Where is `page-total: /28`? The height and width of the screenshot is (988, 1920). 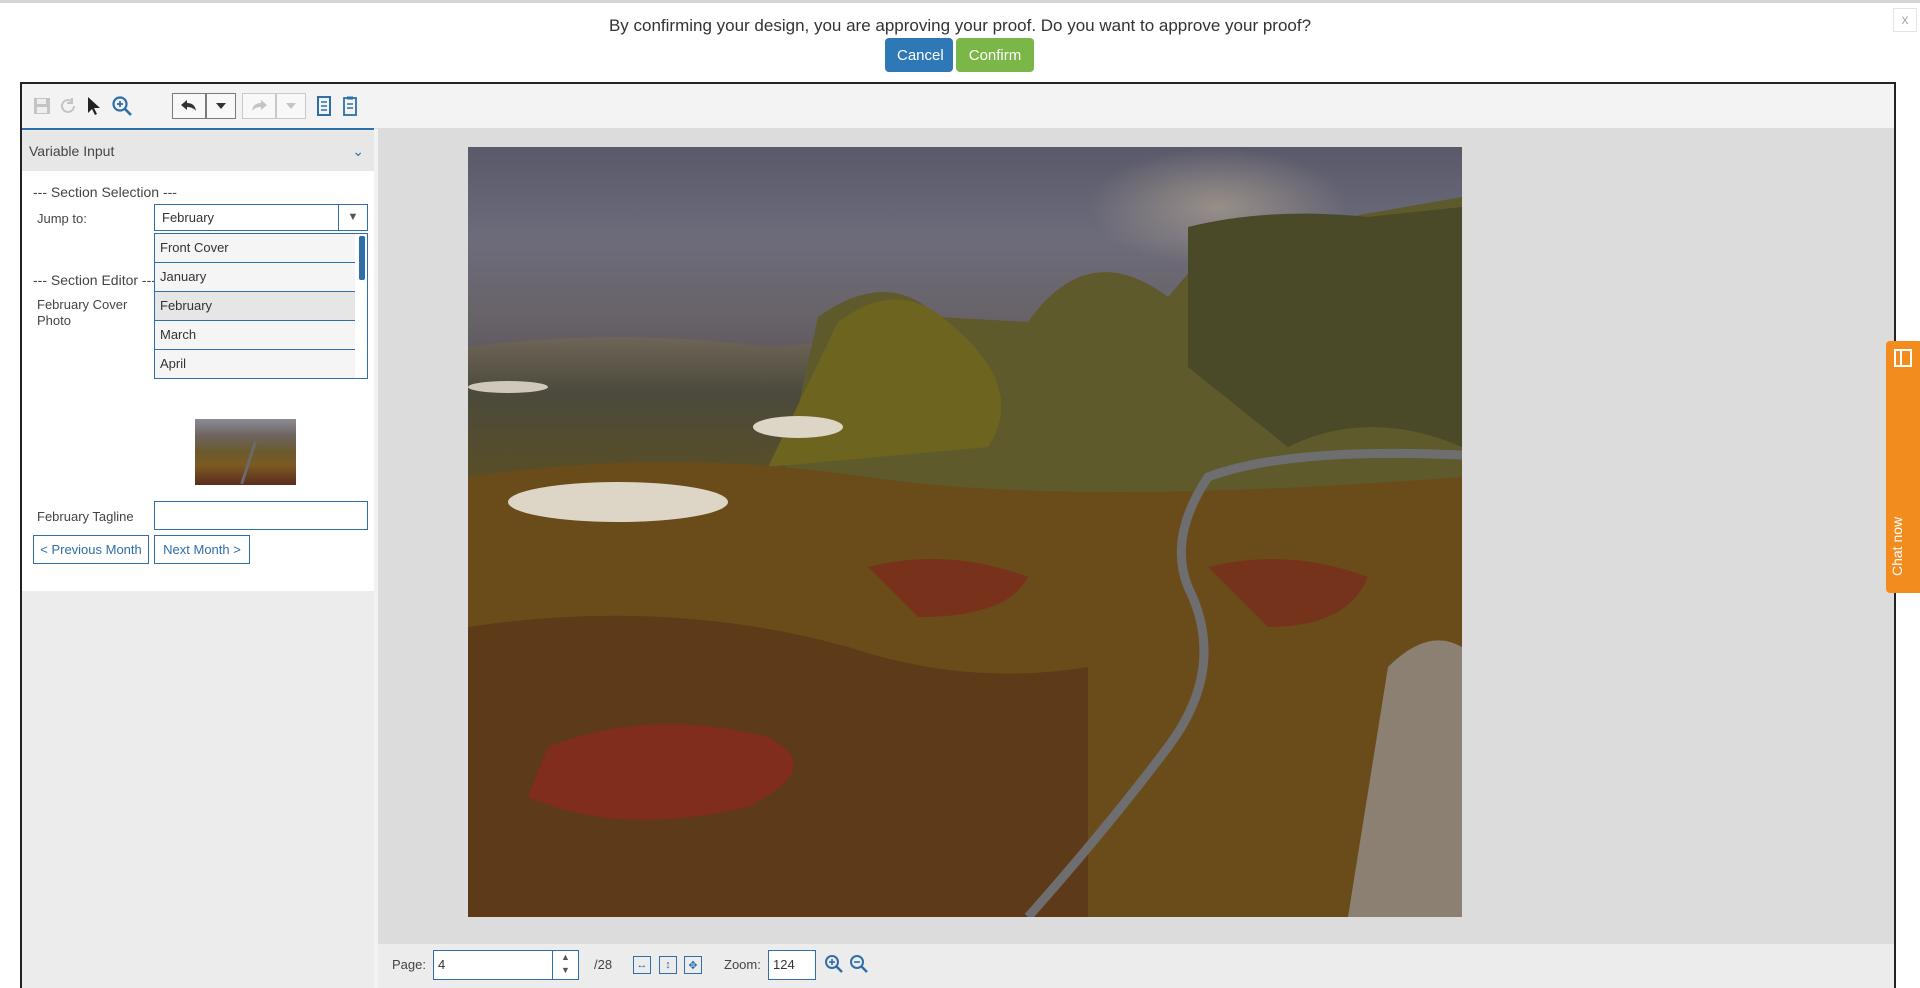 page-total: /28 is located at coordinates (603, 964).